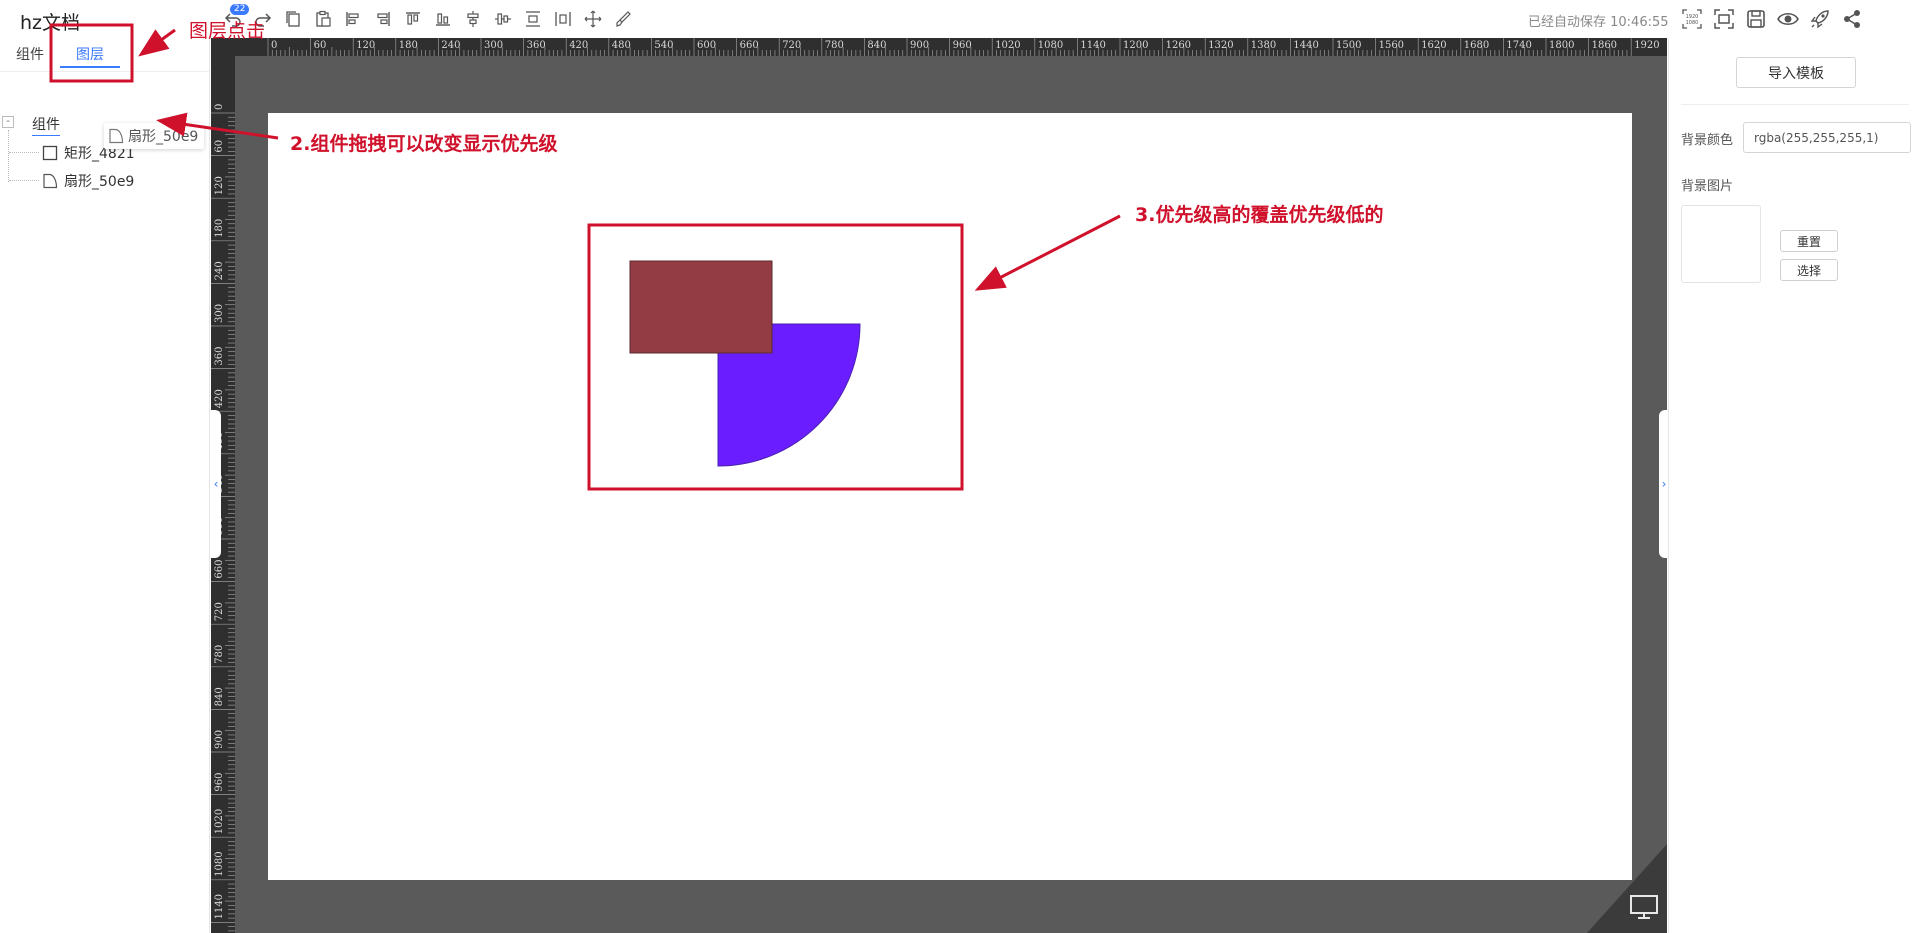 This screenshot has height=933, width=1920. Describe the element at coordinates (1809, 241) in the screenshot. I see `reset-button: 重置` at that location.